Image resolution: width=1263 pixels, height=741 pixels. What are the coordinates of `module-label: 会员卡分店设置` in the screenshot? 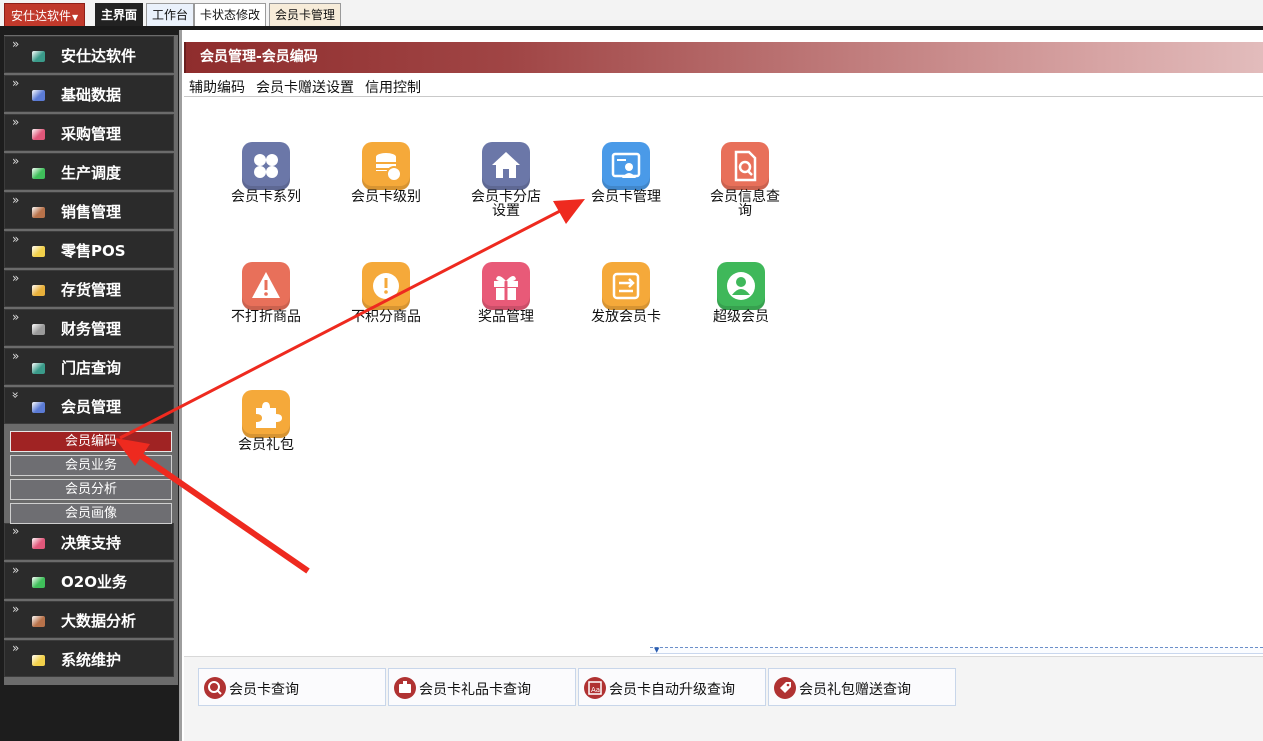 It's located at (506, 204).